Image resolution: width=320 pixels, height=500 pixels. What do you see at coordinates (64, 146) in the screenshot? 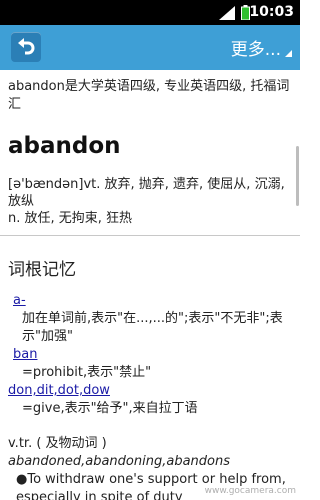
I see `headword: abandon` at bounding box center [64, 146].